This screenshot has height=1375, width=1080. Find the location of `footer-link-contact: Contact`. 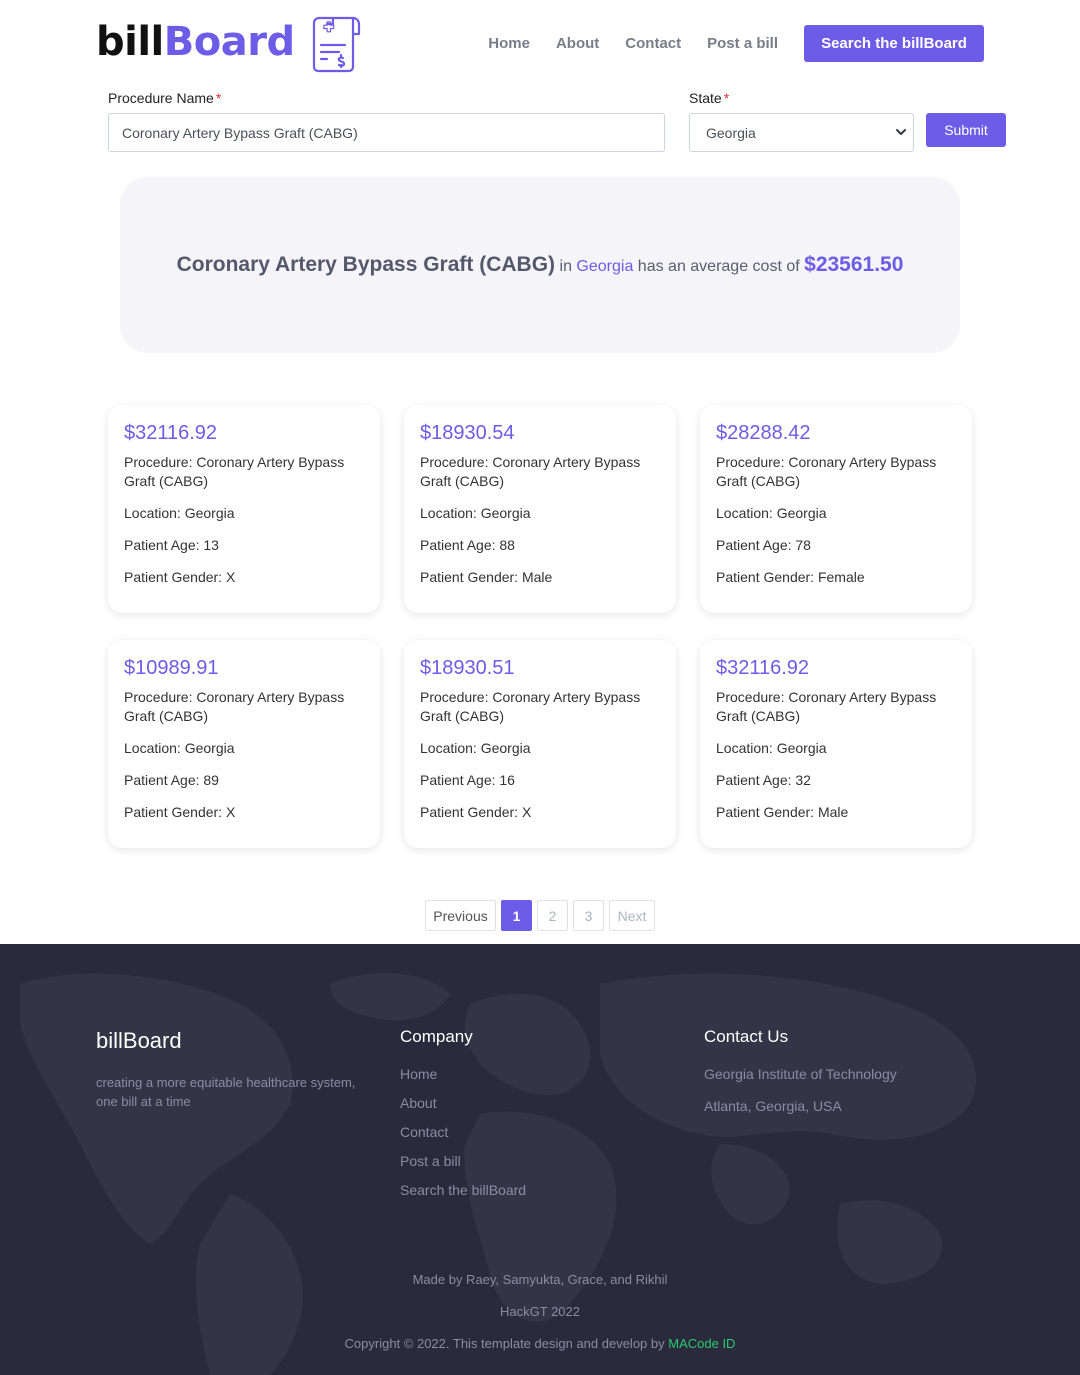

footer-link-contact: Contact is located at coordinates (463, 1138).